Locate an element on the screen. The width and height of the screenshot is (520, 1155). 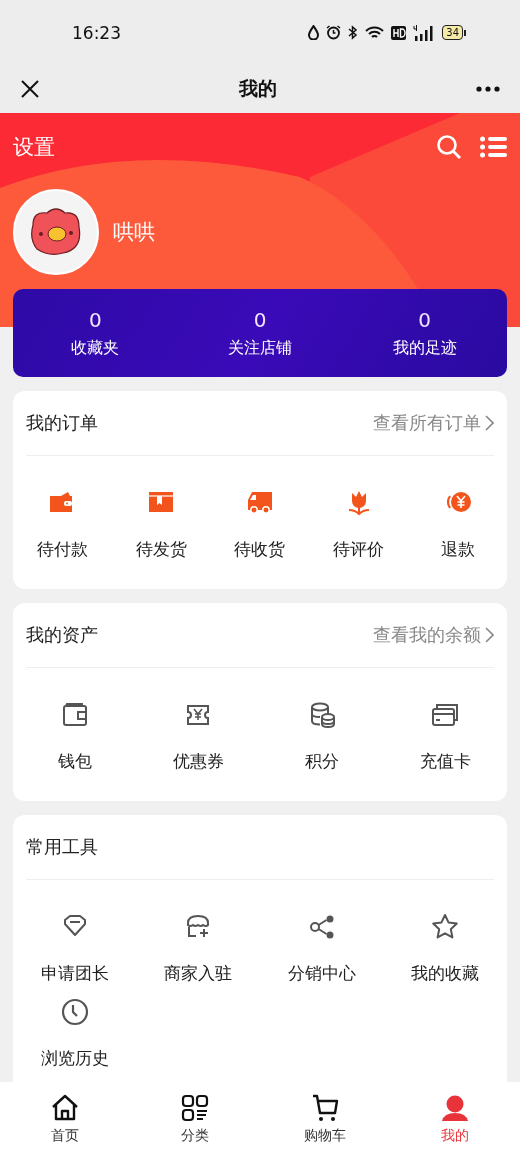
page-title: 我的 is located at coordinates (258, 88).